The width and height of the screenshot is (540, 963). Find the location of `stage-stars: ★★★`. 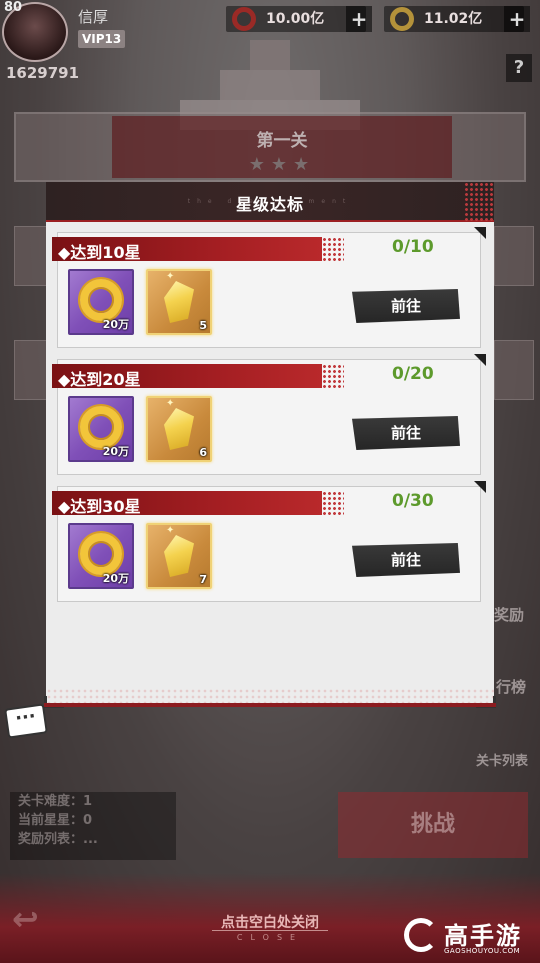

stage-stars: ★★★ is located at coordinates (282, 164).